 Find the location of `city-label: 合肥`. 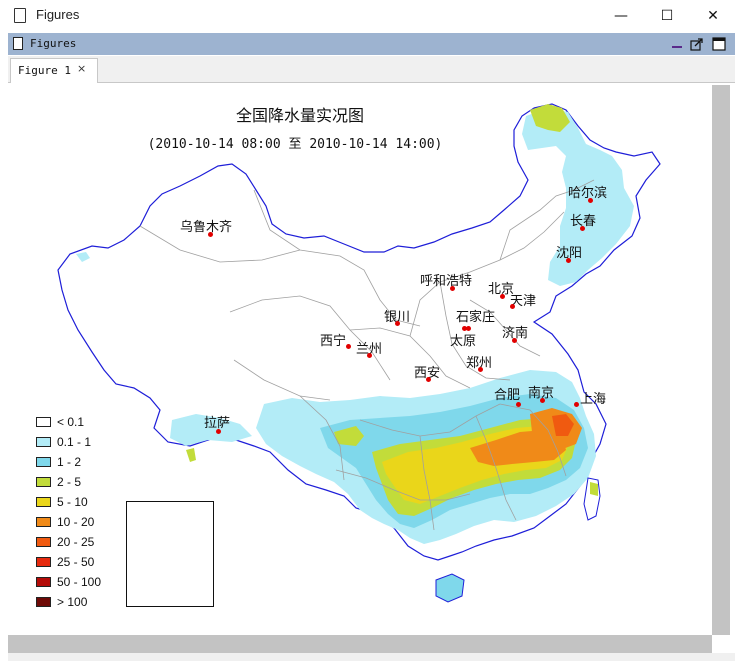

city-label: 合肥 is located at coordinates (507, 395).